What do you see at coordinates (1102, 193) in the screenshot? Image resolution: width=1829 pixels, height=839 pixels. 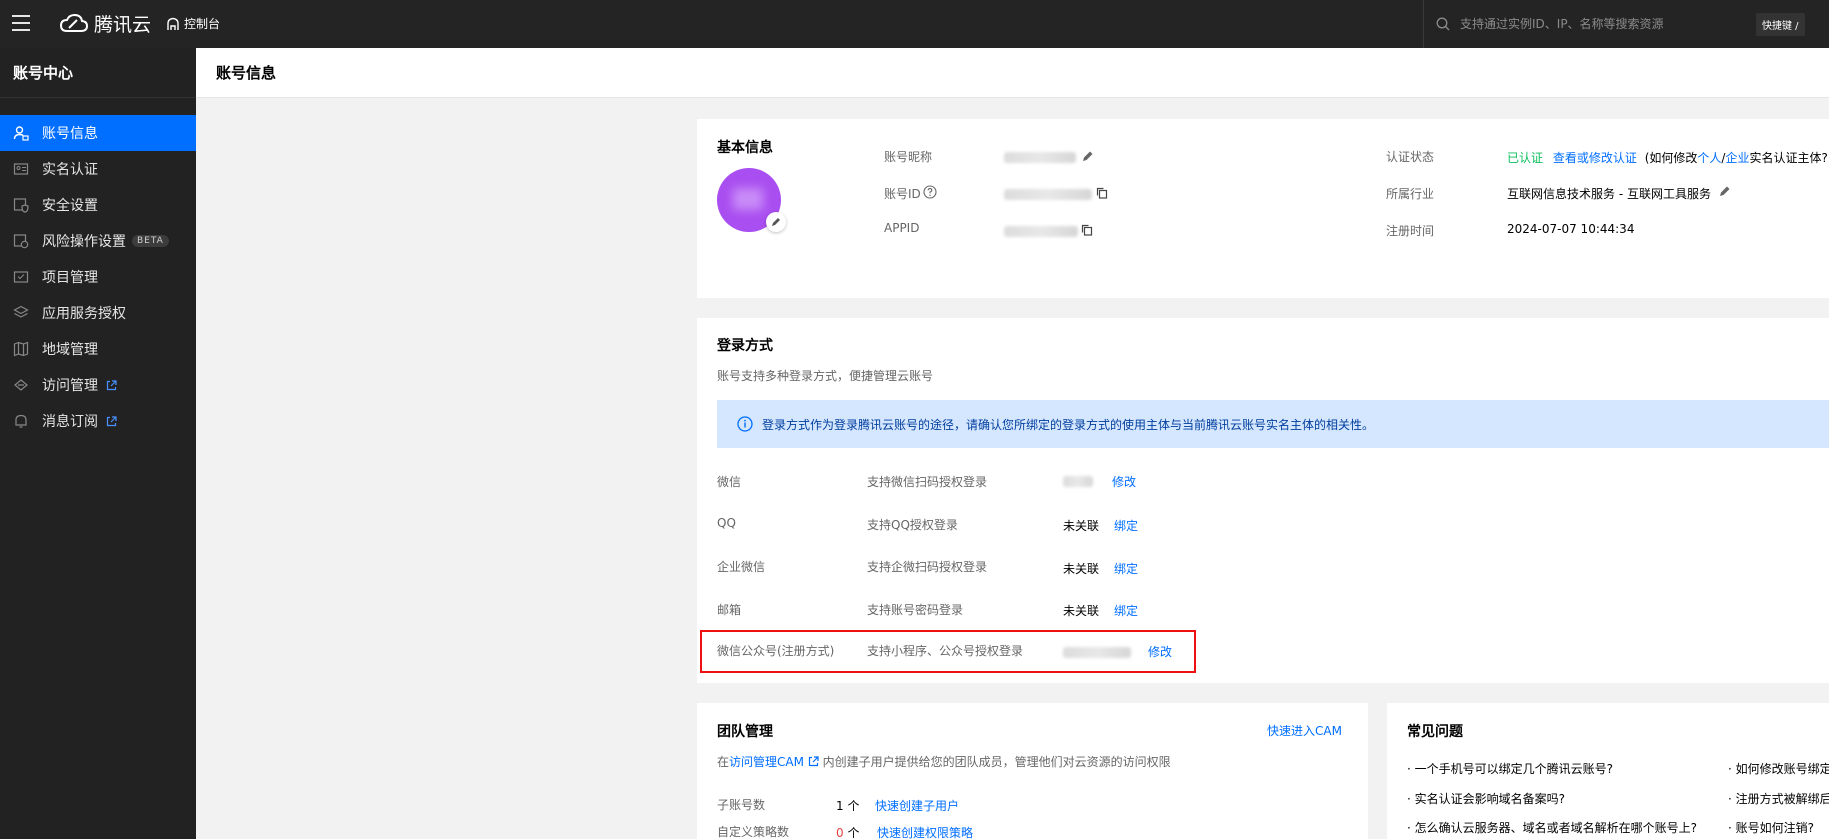 I see `copy-id-icon` at bounding box center [1102, 193].